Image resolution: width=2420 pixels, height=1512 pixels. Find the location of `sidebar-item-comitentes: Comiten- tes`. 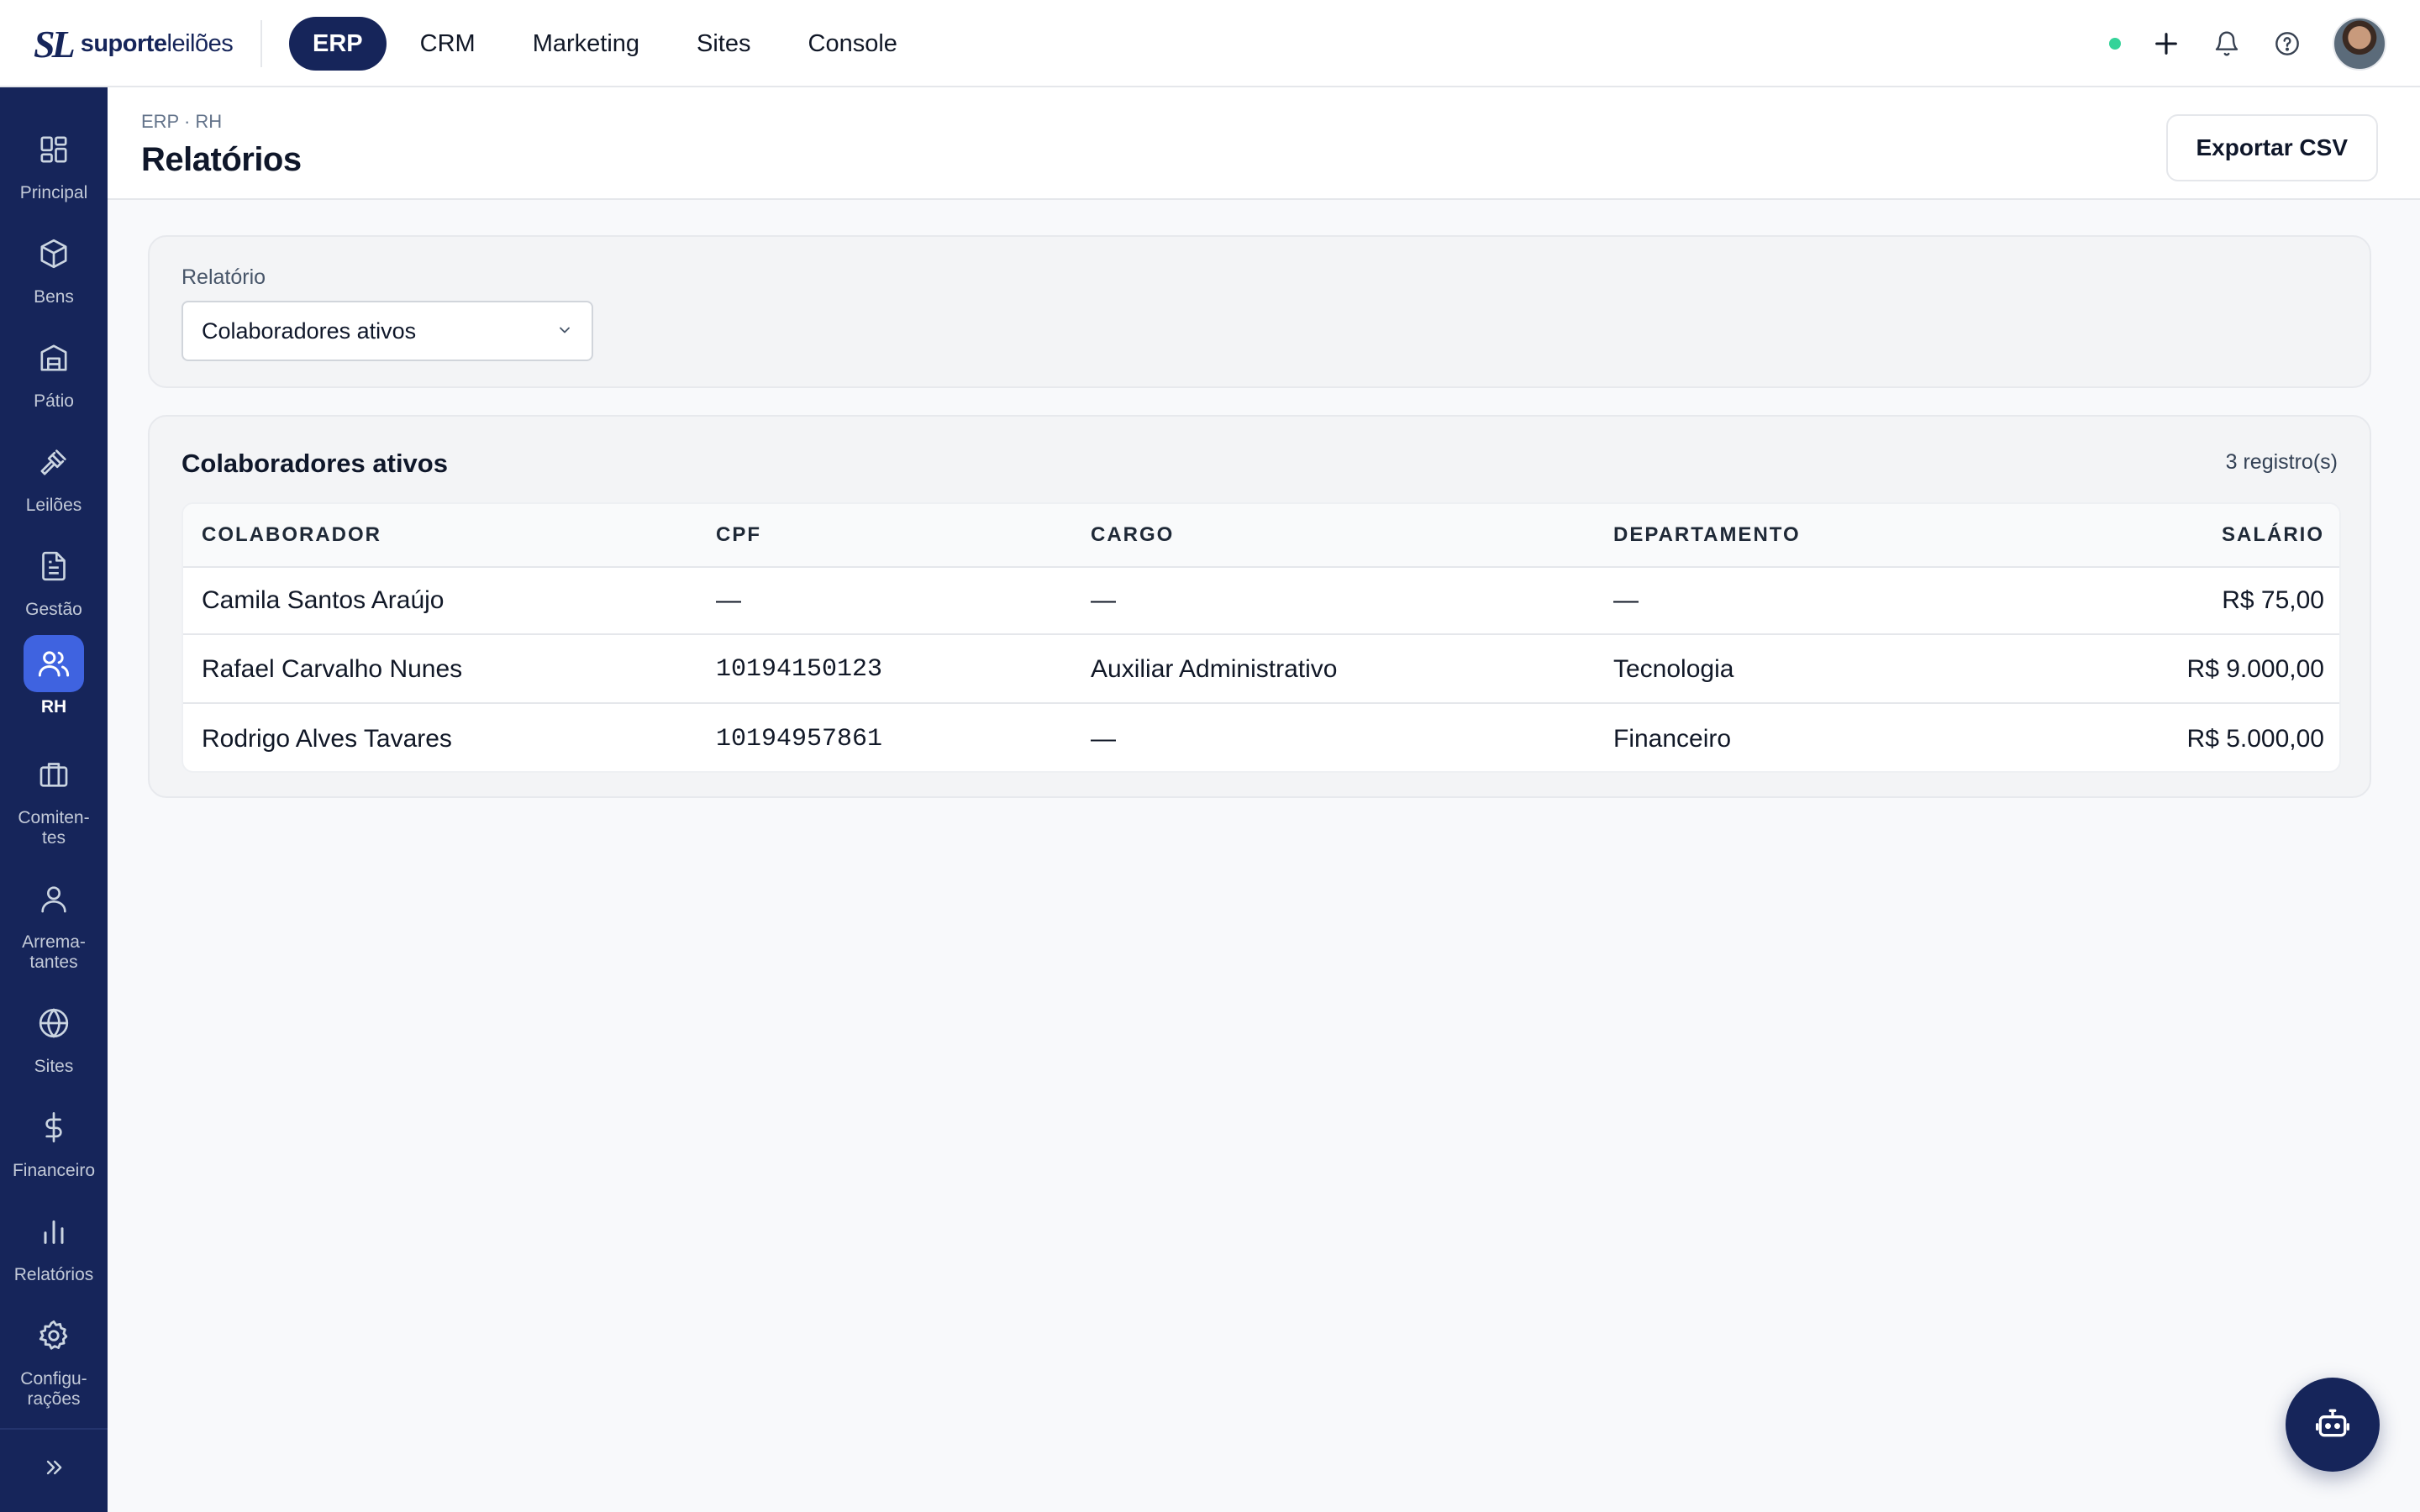

sidebar-item-comitentes: Comiten- tes is located at coordinates (54, 797).